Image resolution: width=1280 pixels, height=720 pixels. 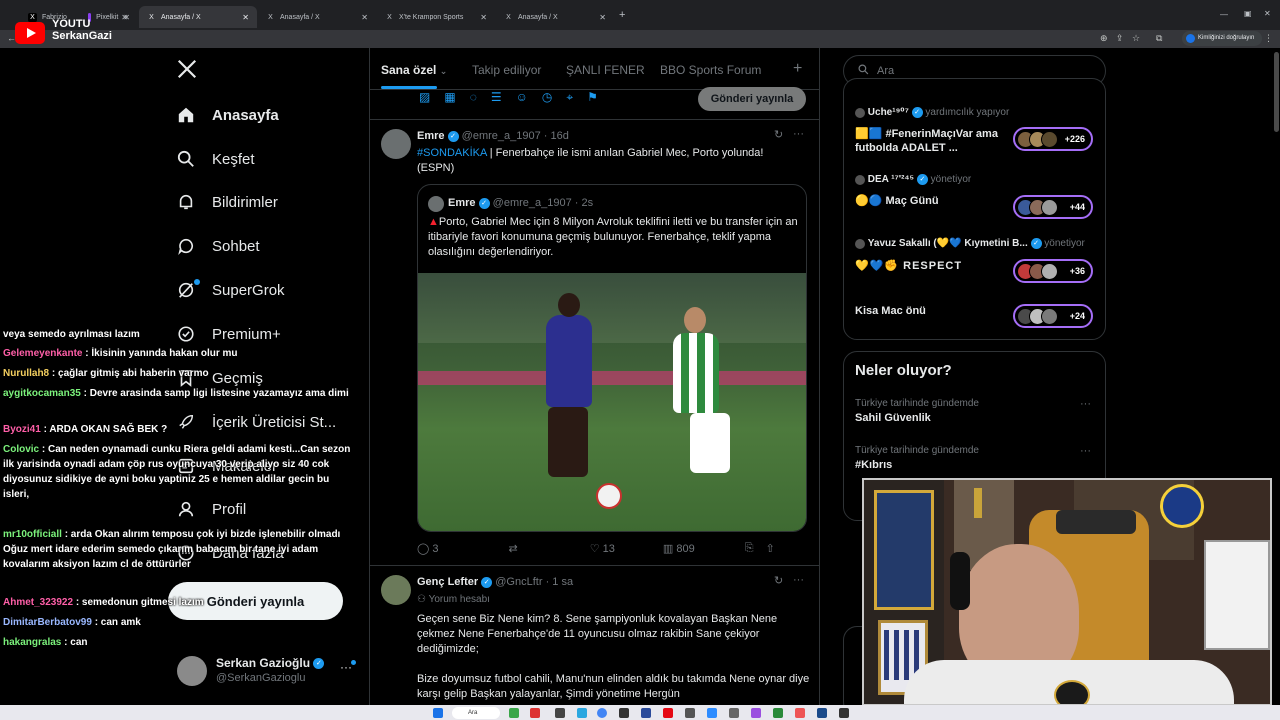 What do you see at coordinates (496, 97) in the screenshot?
I see `poll-icon: ☰` at bounding box center [496, 97].